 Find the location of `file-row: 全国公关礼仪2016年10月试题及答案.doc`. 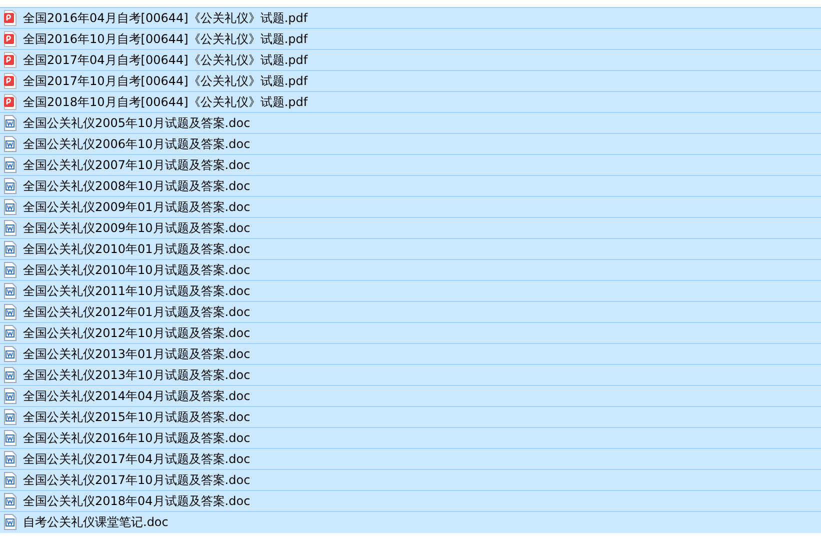

file-row: 全国公关礼仪2016年10月试题及答案.doc is located at coordinates (410, 437).